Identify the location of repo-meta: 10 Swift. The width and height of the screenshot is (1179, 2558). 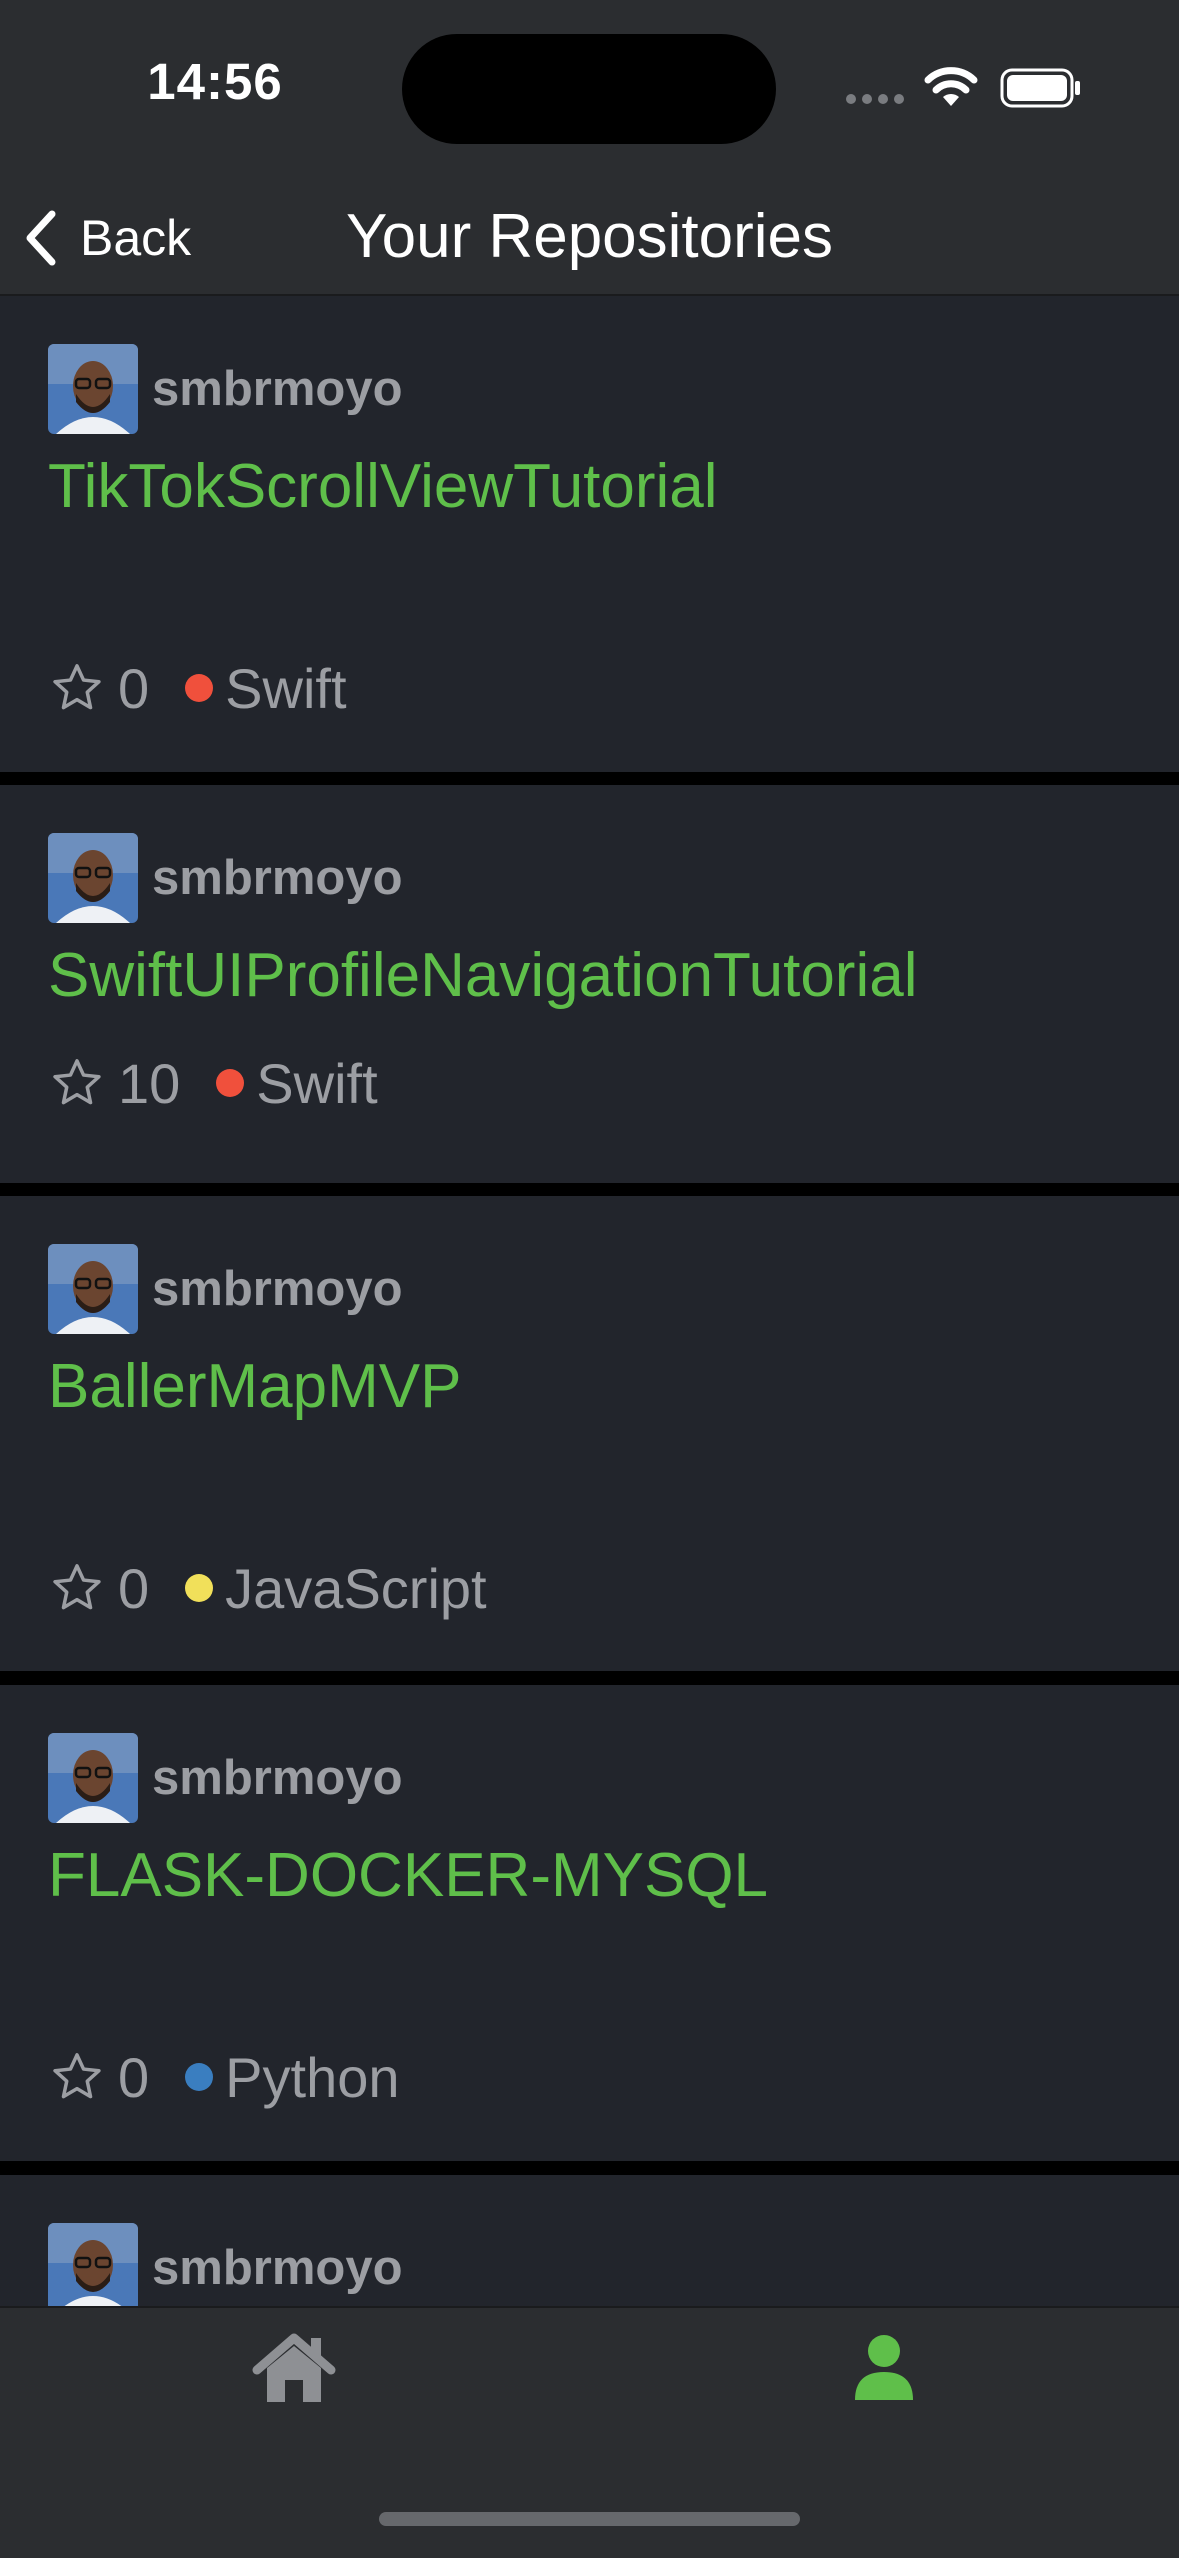
(213, 1083).